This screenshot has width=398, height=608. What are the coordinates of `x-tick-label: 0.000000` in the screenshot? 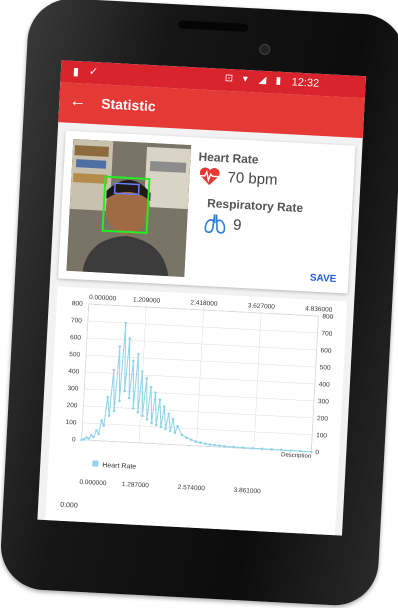 It's located at (103, 298).